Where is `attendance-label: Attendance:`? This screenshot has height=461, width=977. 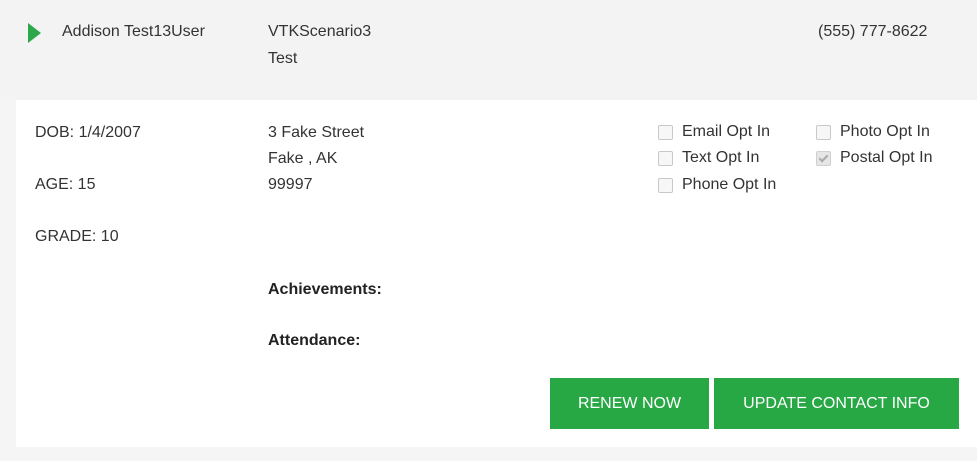 attendance-label: Attendance: is located at coordinates (314, 340).